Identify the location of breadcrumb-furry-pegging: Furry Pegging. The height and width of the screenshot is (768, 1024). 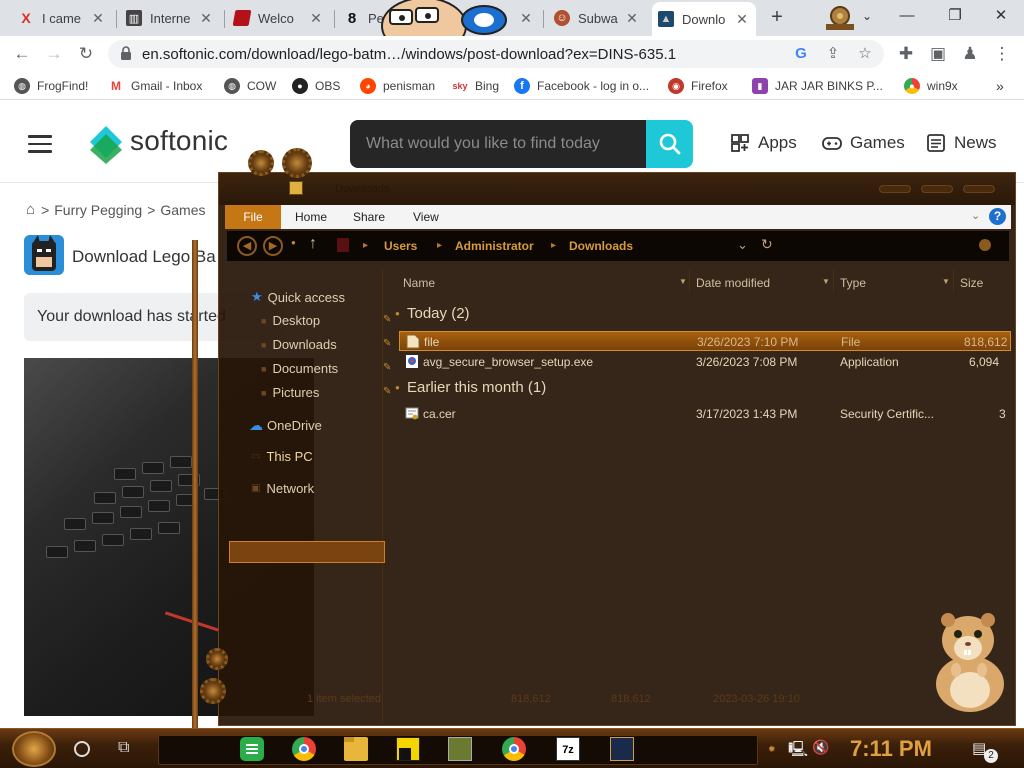
(98, 210).